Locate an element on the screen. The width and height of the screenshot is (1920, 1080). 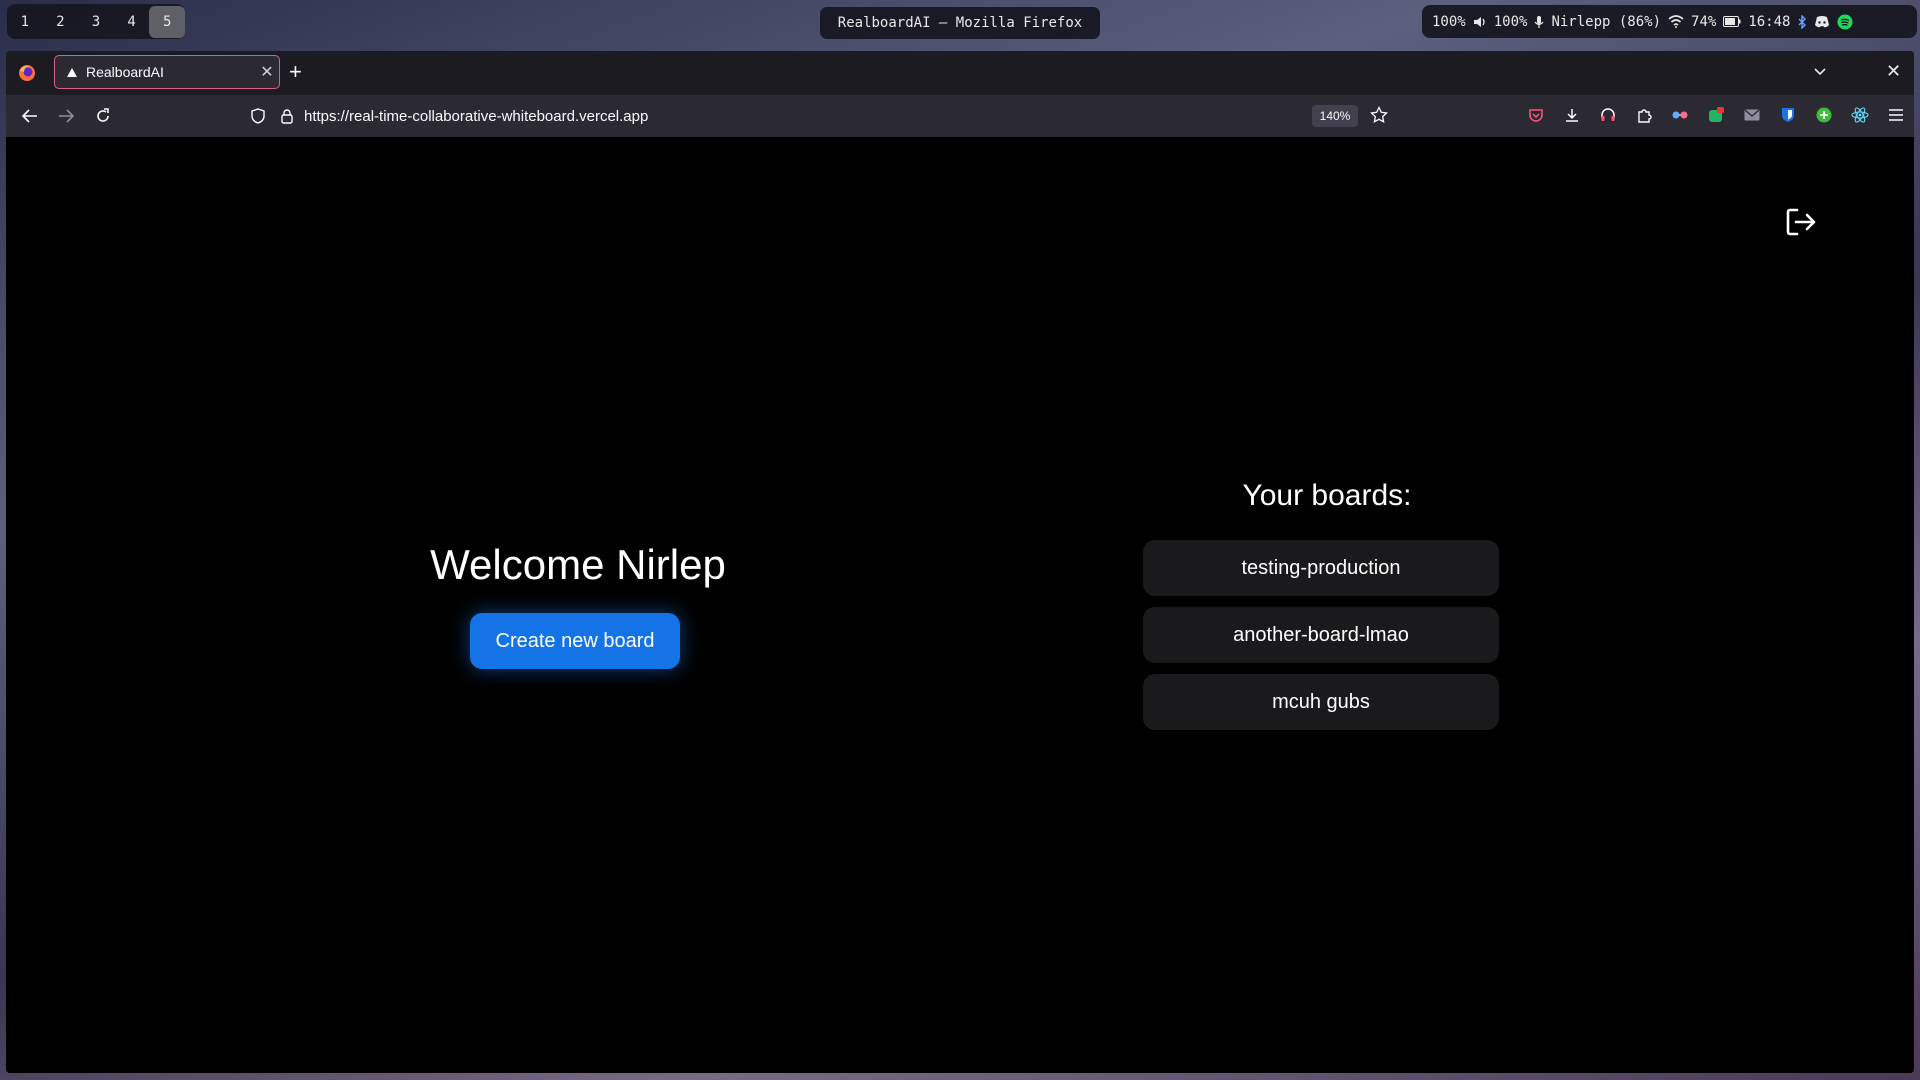
workspace-5: 5 is located at coordinates (167, 21).